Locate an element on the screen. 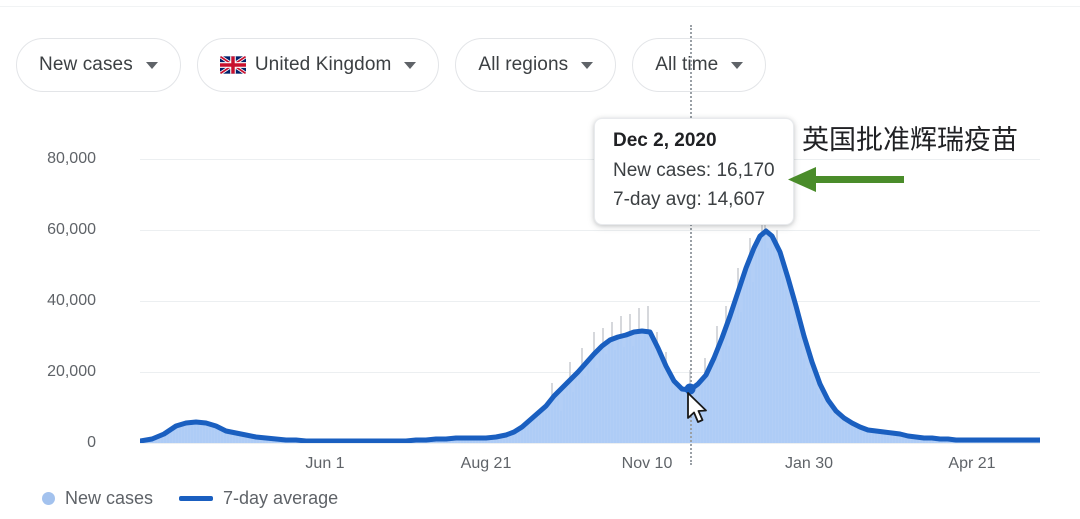 The image size is (1080, 519). filter-chip-bar: New cases United Kingdom All regions All is located at coordinates (391, 65).